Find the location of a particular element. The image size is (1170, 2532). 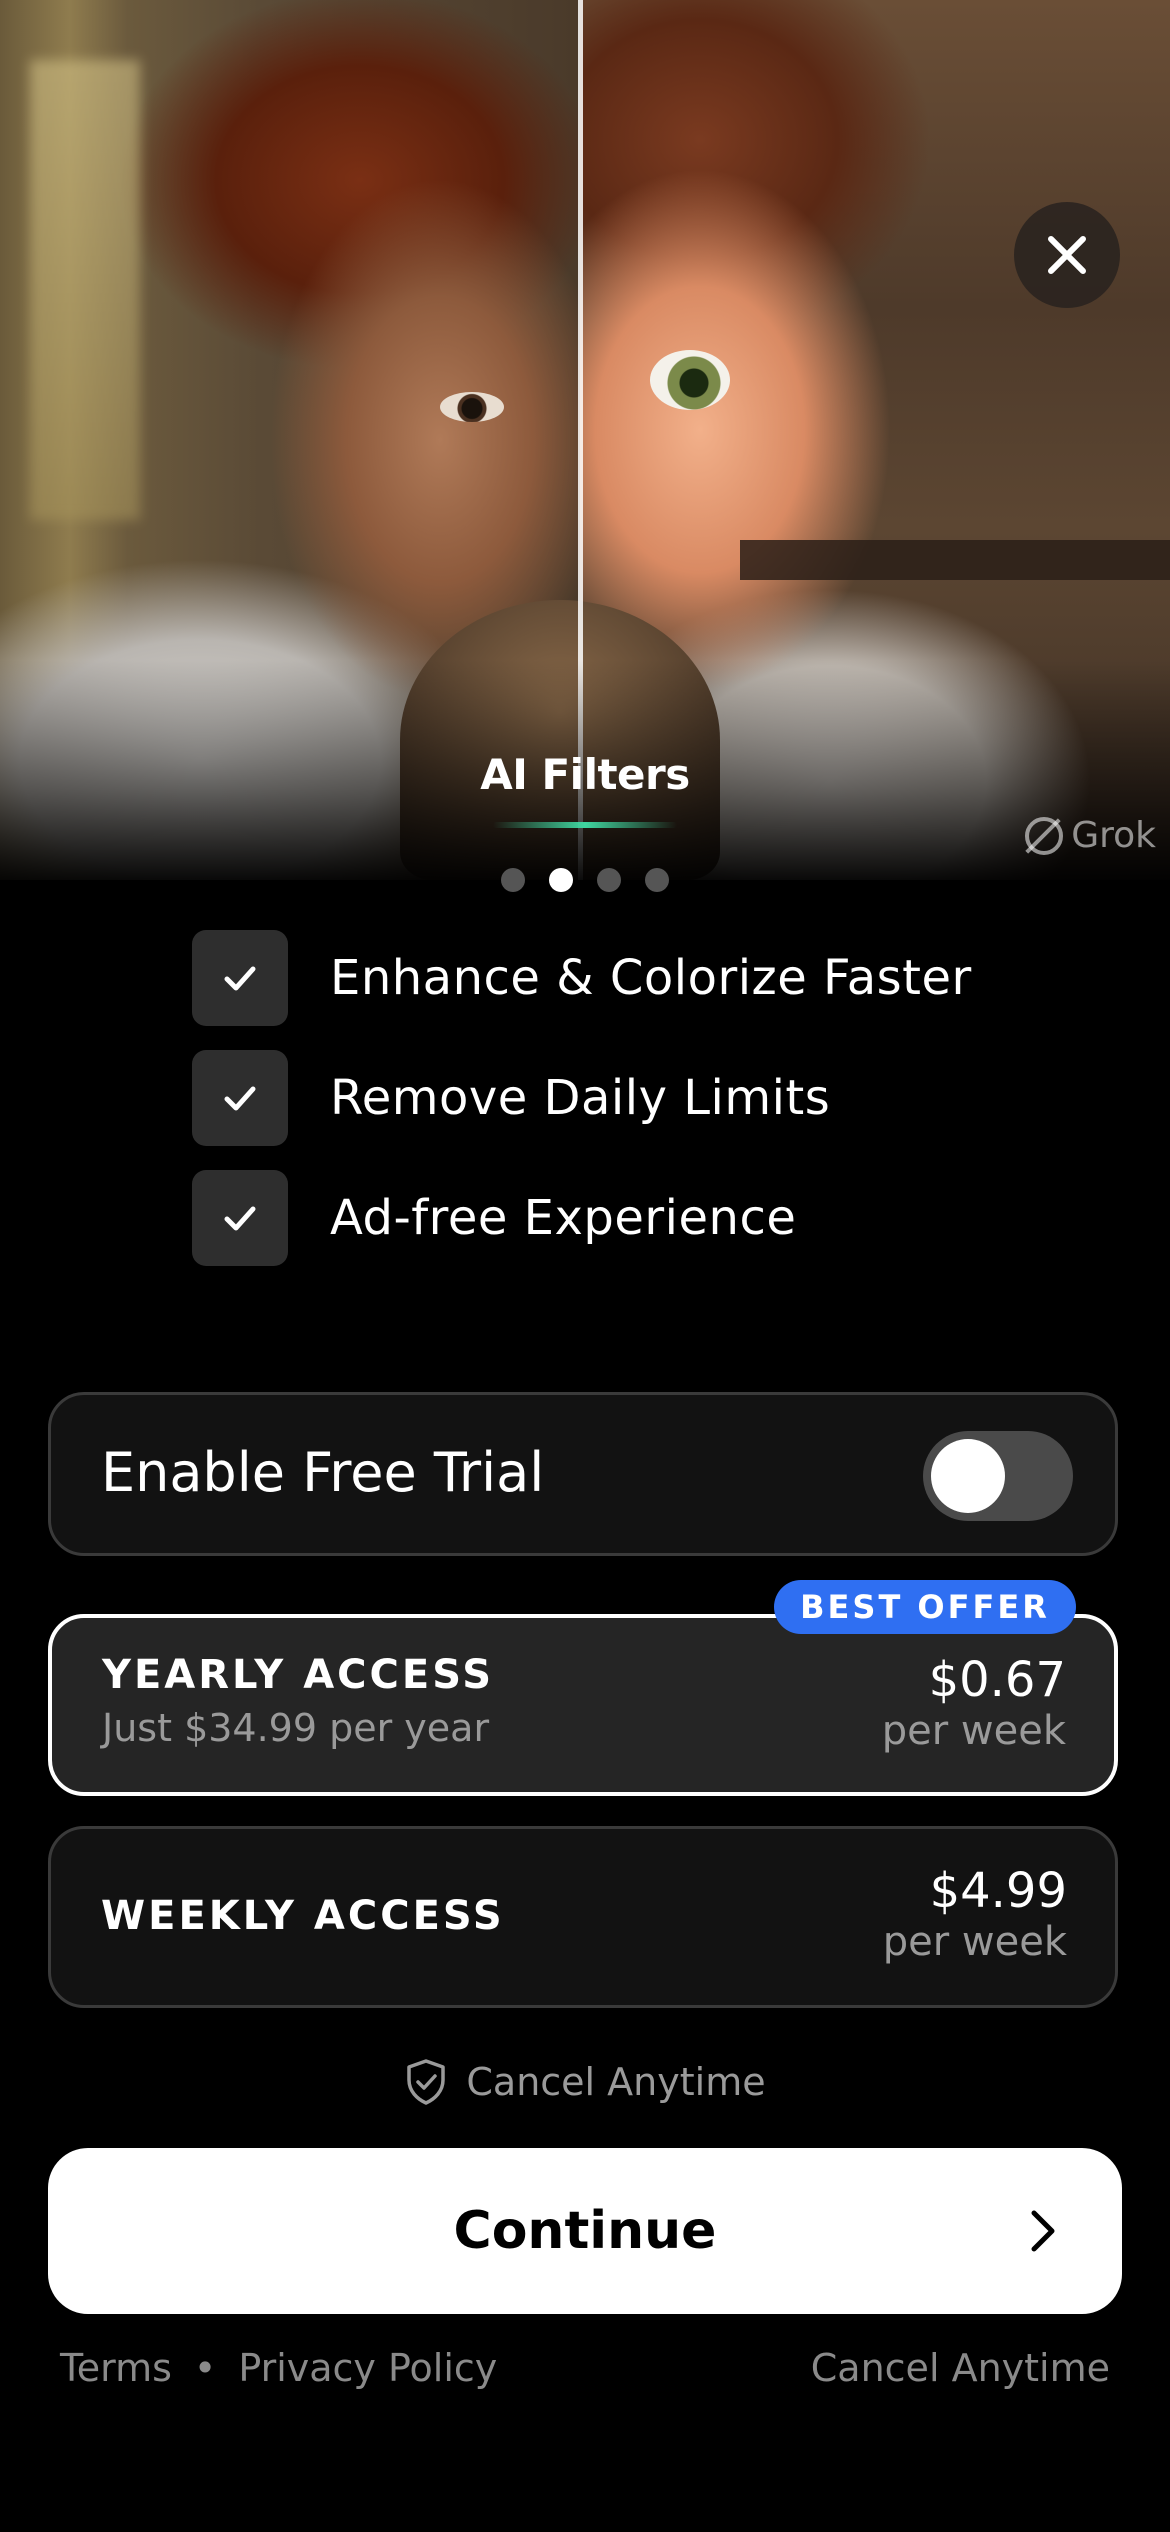

plan-price: $0.67 is located at coordinates (997, 1680).